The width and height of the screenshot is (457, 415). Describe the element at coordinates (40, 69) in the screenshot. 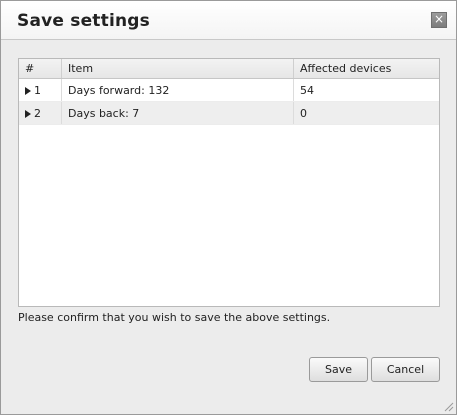

I see `column-header-number: #` at that location.